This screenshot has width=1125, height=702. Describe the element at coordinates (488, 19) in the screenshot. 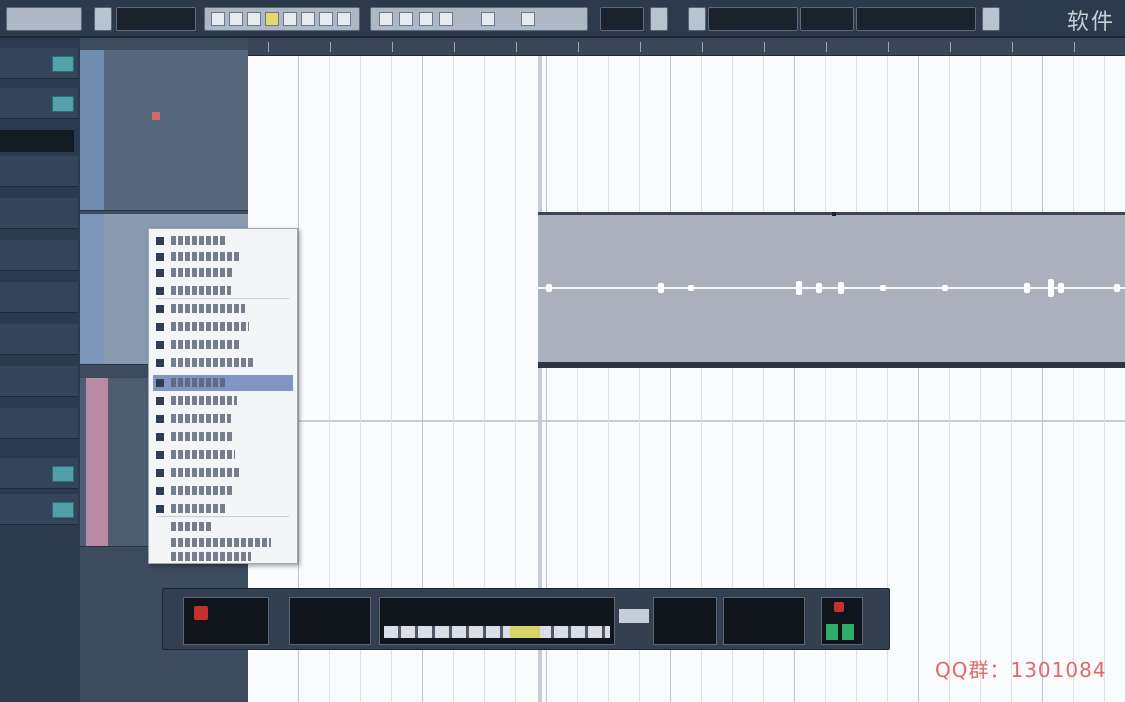

I see `nudge-icon` at that location.